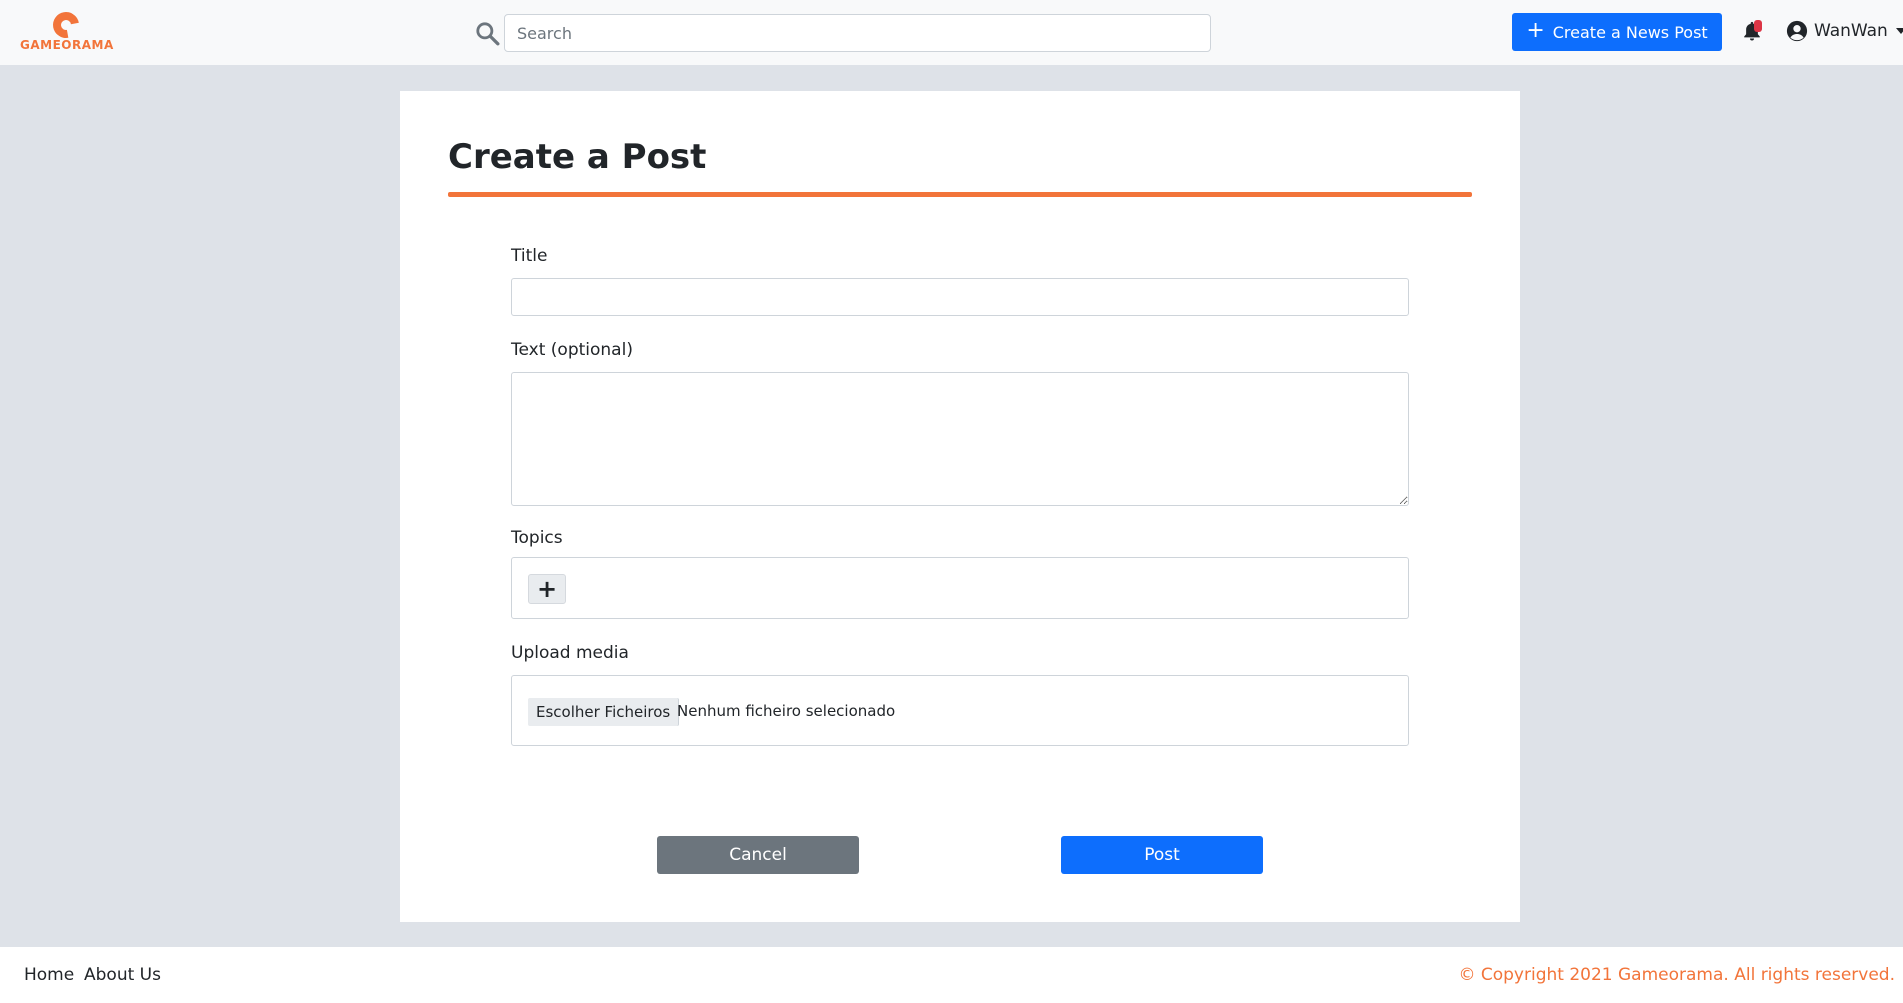 This screenshot has height=1003, width=1903. I want to click on upload-media-label: Upload media, so click(570, 653).